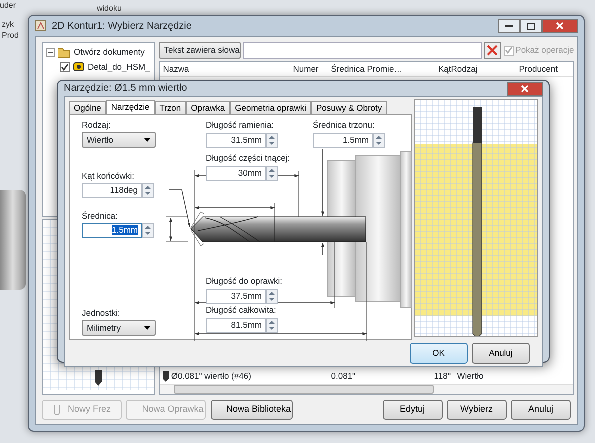 The width and height of the screenshot is (595, 443). I want to click on folder-icon, so click(64, 52).